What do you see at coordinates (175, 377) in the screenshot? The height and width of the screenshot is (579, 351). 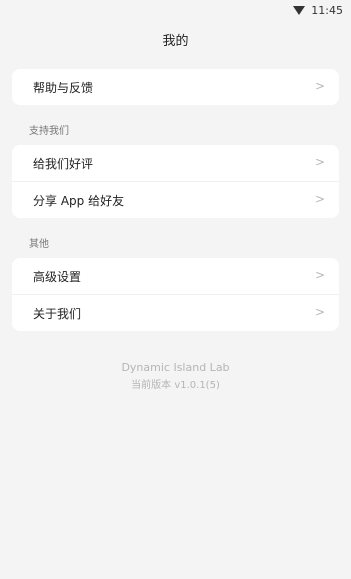 I see `footer: Dynamic Island Lab 当前版本 v1.0.1(5)` at bounding box center [175, 377].